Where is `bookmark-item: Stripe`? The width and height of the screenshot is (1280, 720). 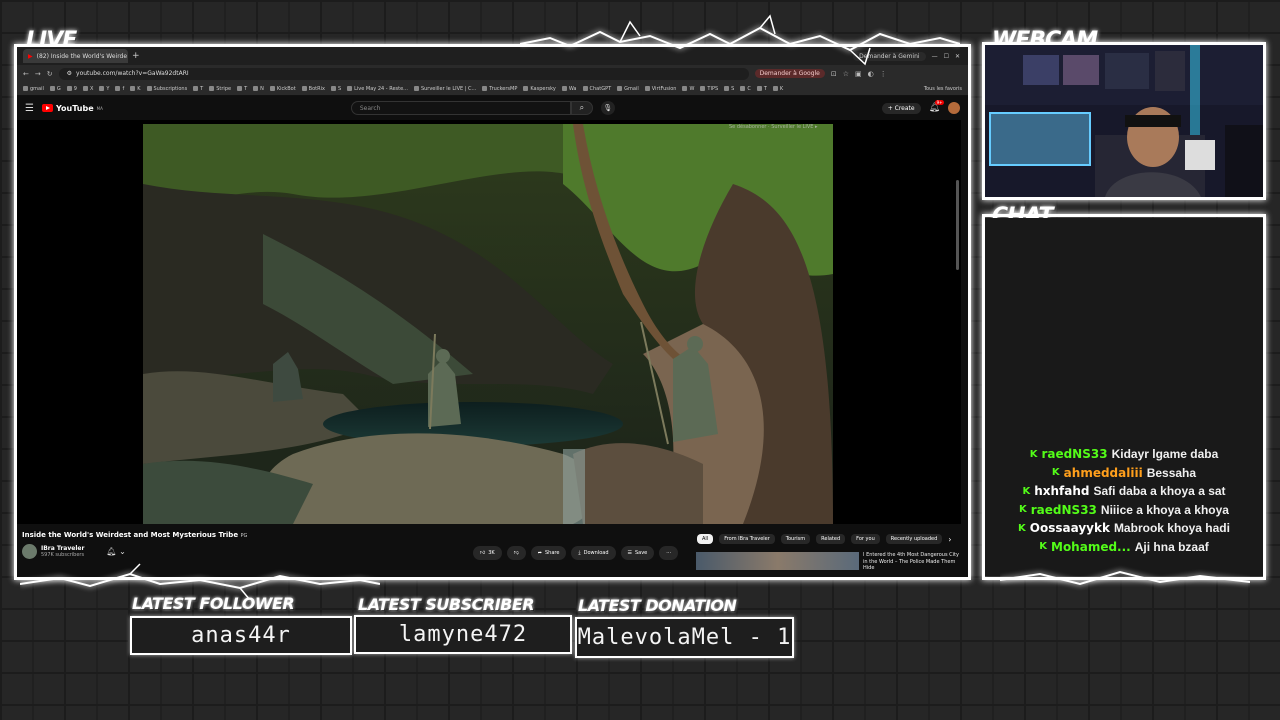 bookmark-item: Stripe is located at coordinates (220, 89).